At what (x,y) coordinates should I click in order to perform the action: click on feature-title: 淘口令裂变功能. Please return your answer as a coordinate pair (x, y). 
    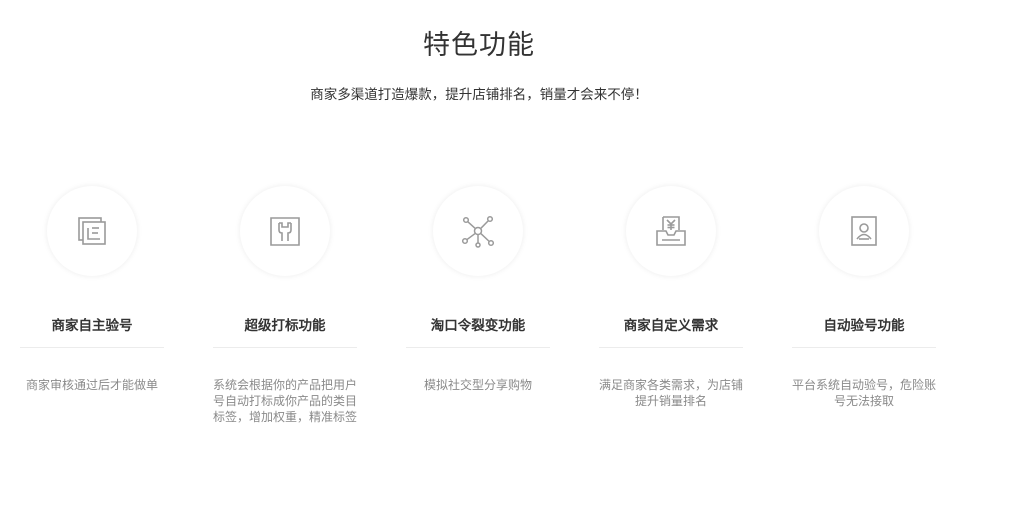
    Looking at the image, I should click on (478, 326).